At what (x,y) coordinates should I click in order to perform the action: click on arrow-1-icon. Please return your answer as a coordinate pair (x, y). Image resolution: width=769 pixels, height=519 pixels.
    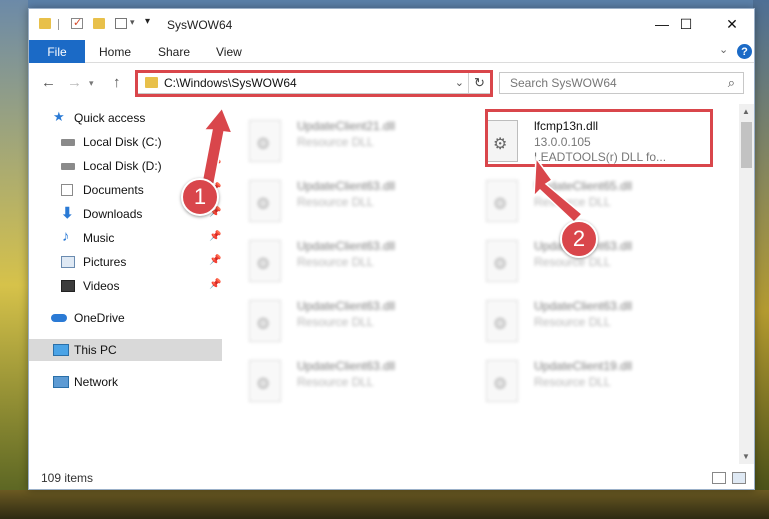
    Looking at the image, I should click on (217, 145).